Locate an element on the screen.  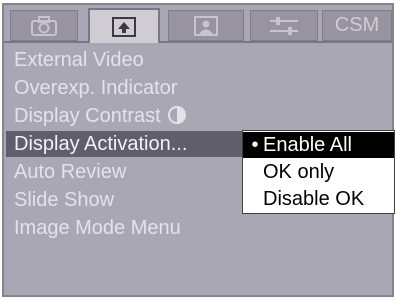
tab-csm: CSM is located at coordinates (357, 25).